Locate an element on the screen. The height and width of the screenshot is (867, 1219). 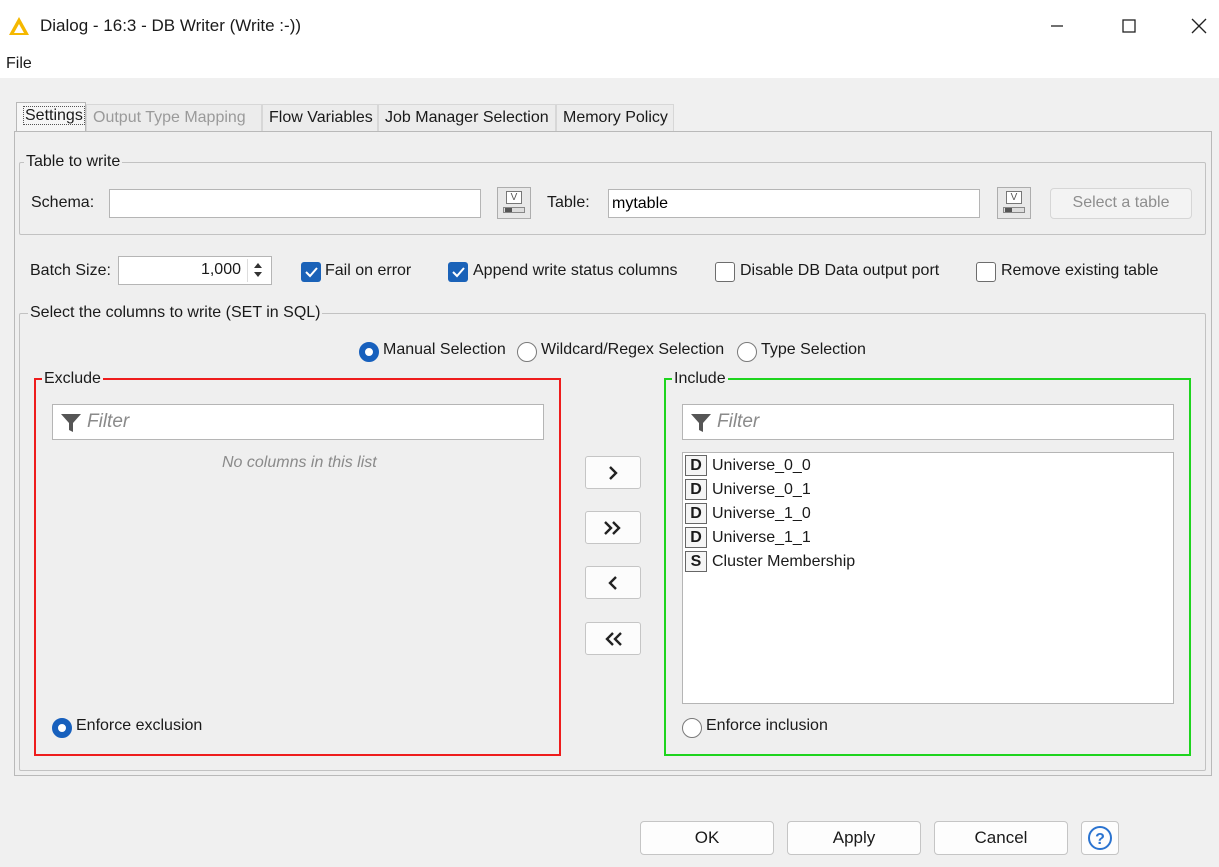
schema-input is located at coordinates (295, 203).